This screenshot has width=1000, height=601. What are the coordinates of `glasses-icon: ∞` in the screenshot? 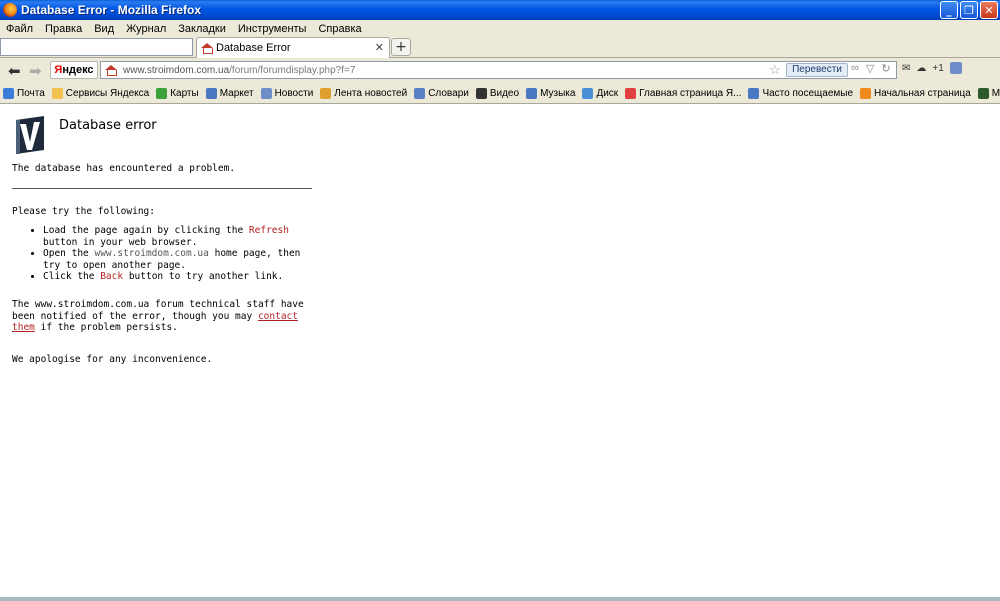 It's located at (855, 68).